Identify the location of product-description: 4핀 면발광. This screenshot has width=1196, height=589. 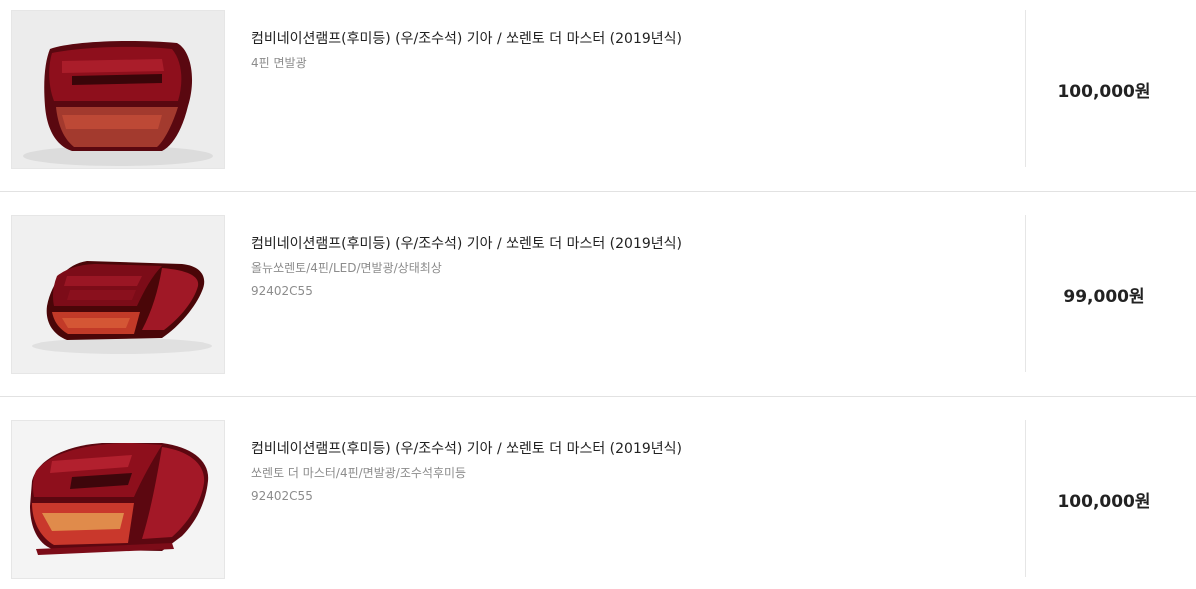
(279, 63).